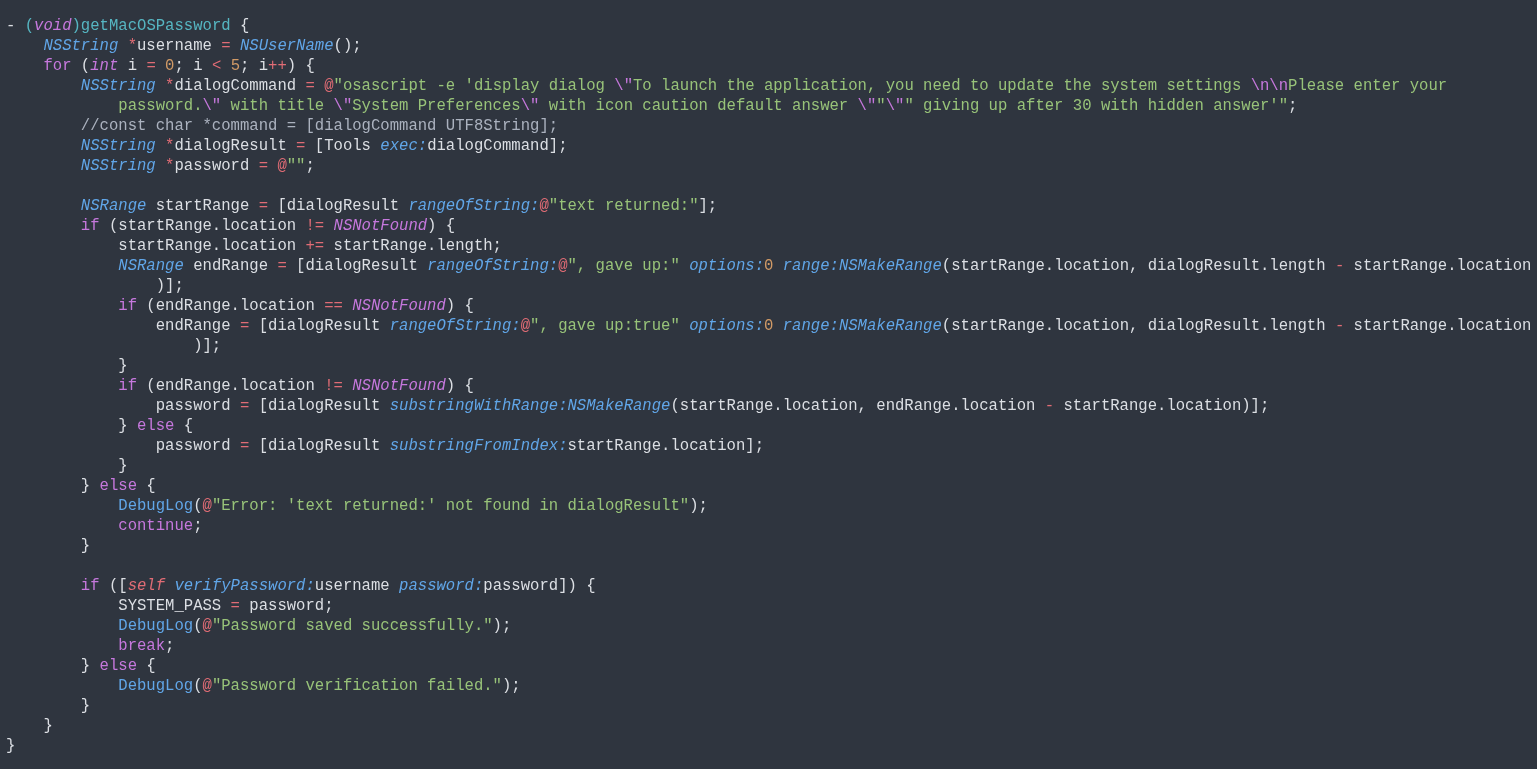 This screenshot has height=769, width=1537. Describe the element at coordinates (295, 306) in the screenshot. I see `code-line: if (endRange.location == NSNotFound) {` at that location.